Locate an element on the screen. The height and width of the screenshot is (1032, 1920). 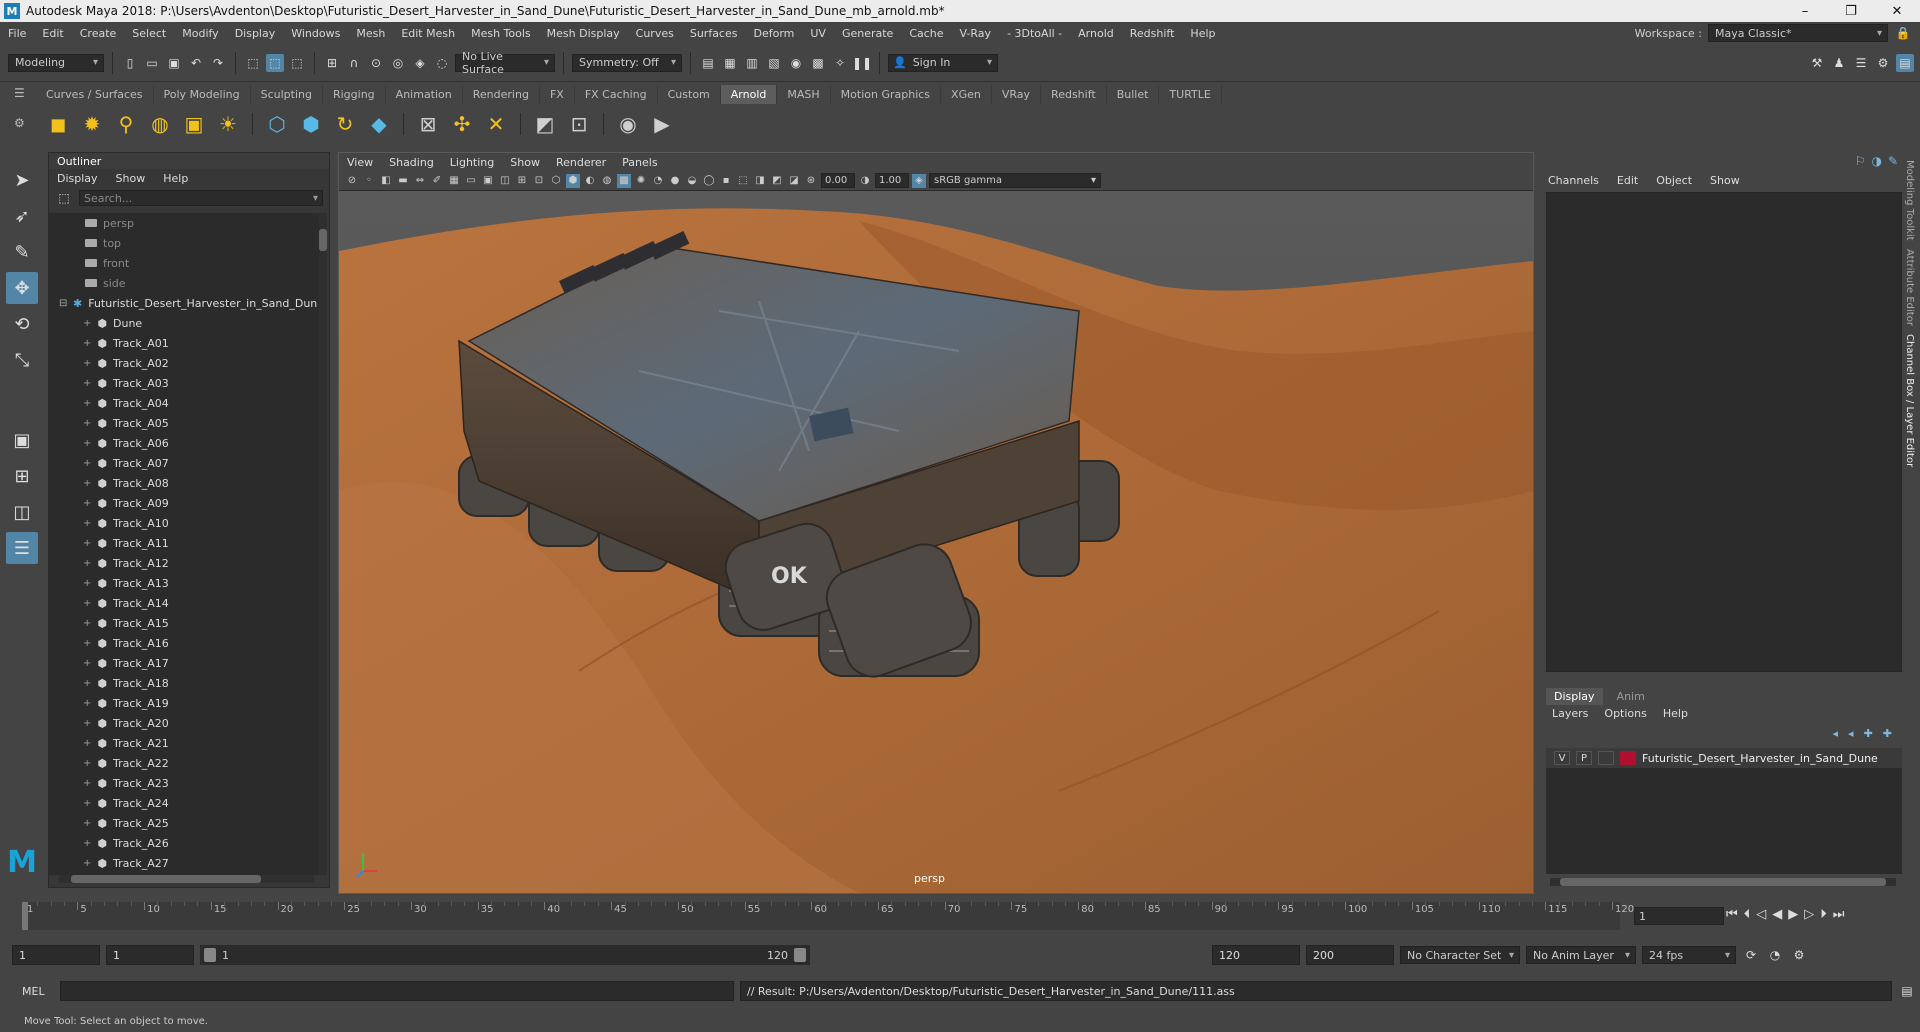
field-chart-icon: ⊞ is located at coordinates (522, 181).